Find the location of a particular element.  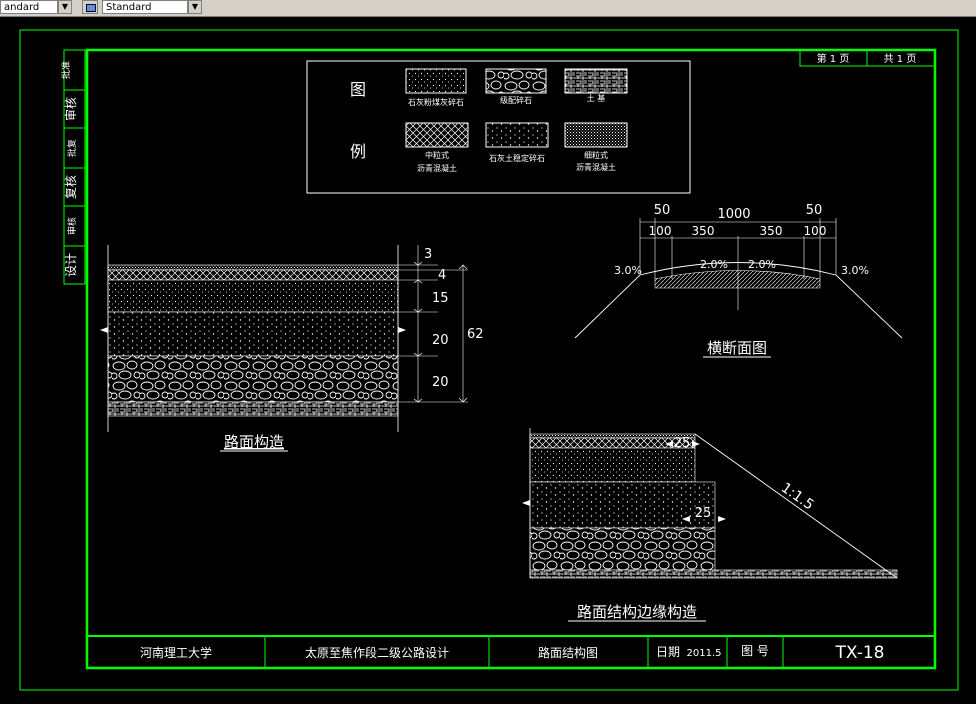

dim-label: 15 is located at coordinates (440, 298).